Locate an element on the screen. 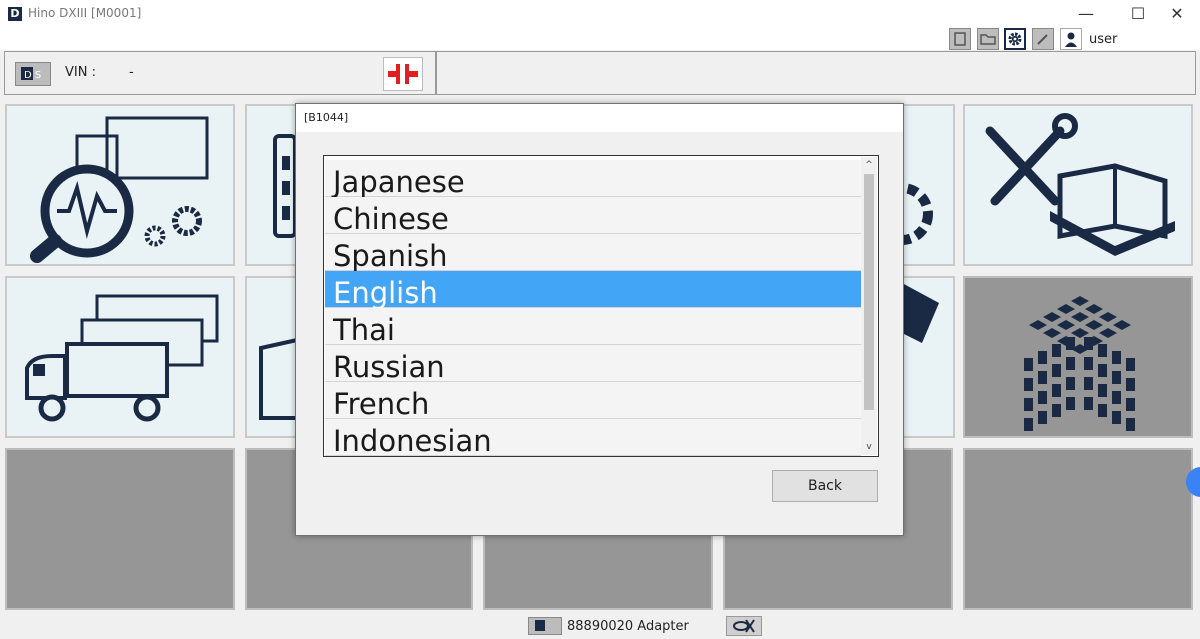 The width and height of the screenshot is (1200, 639). language-item-spanish: Spanish is located at coordinates (593, 253).